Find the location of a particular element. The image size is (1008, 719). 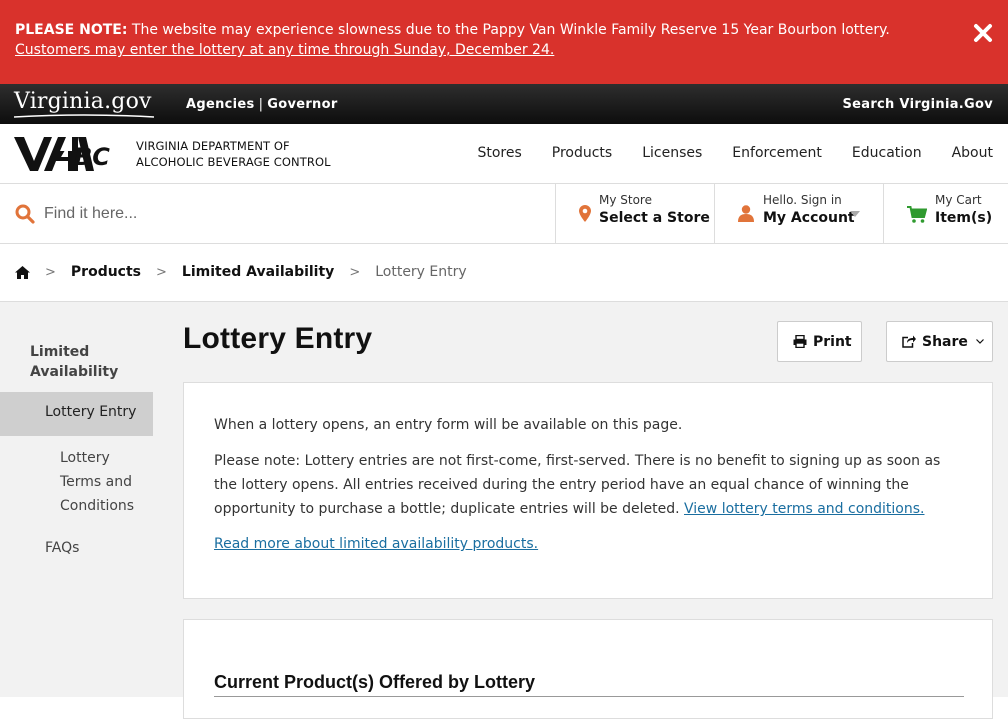

select-store-label: Select a Store is located at coordinates (654, 218).